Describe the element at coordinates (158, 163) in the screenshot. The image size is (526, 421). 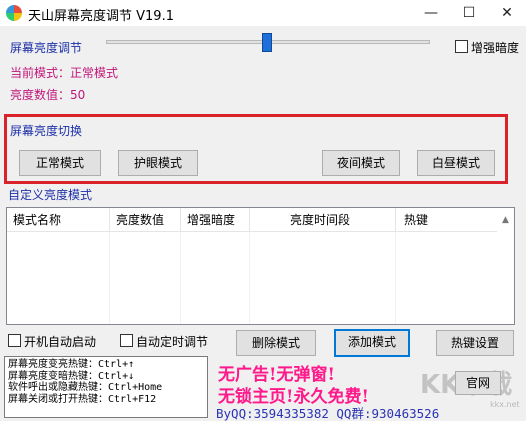
I see `eye-care-mode-button: 护眼模式` at that location.